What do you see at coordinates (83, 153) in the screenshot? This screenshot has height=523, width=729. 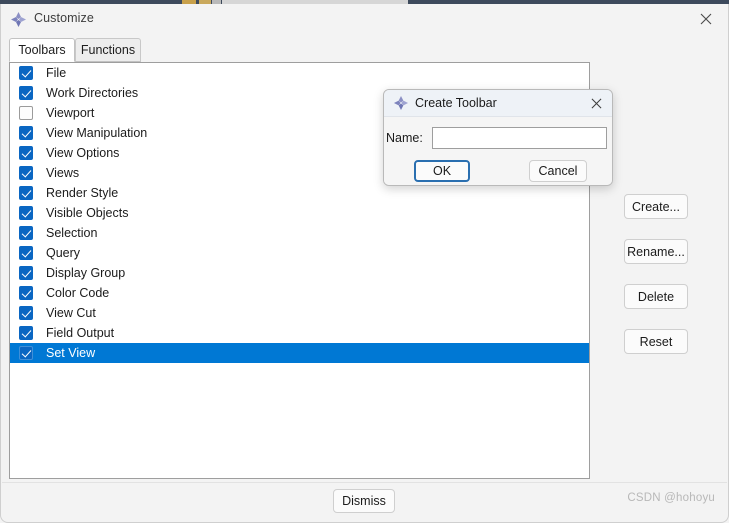 I see `list-item-label: View Options` at bounding box center [83, 153].